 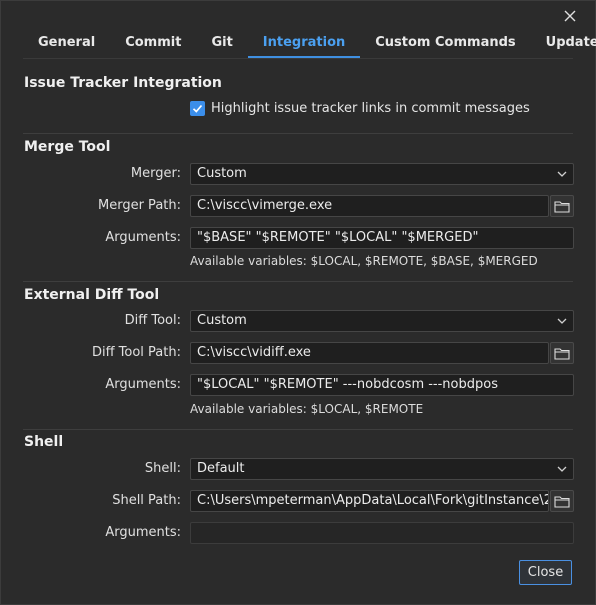 I want to click on issue-tracker-title: Issue Tracker Integration, so click(x=123, y=83).